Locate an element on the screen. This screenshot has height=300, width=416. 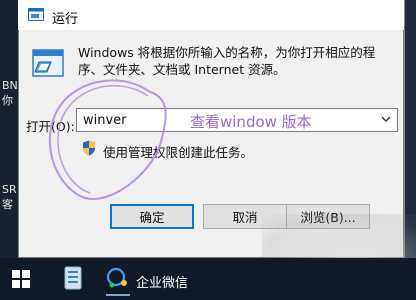
open-label: 打开(O): is located at coordinates (50, 126).